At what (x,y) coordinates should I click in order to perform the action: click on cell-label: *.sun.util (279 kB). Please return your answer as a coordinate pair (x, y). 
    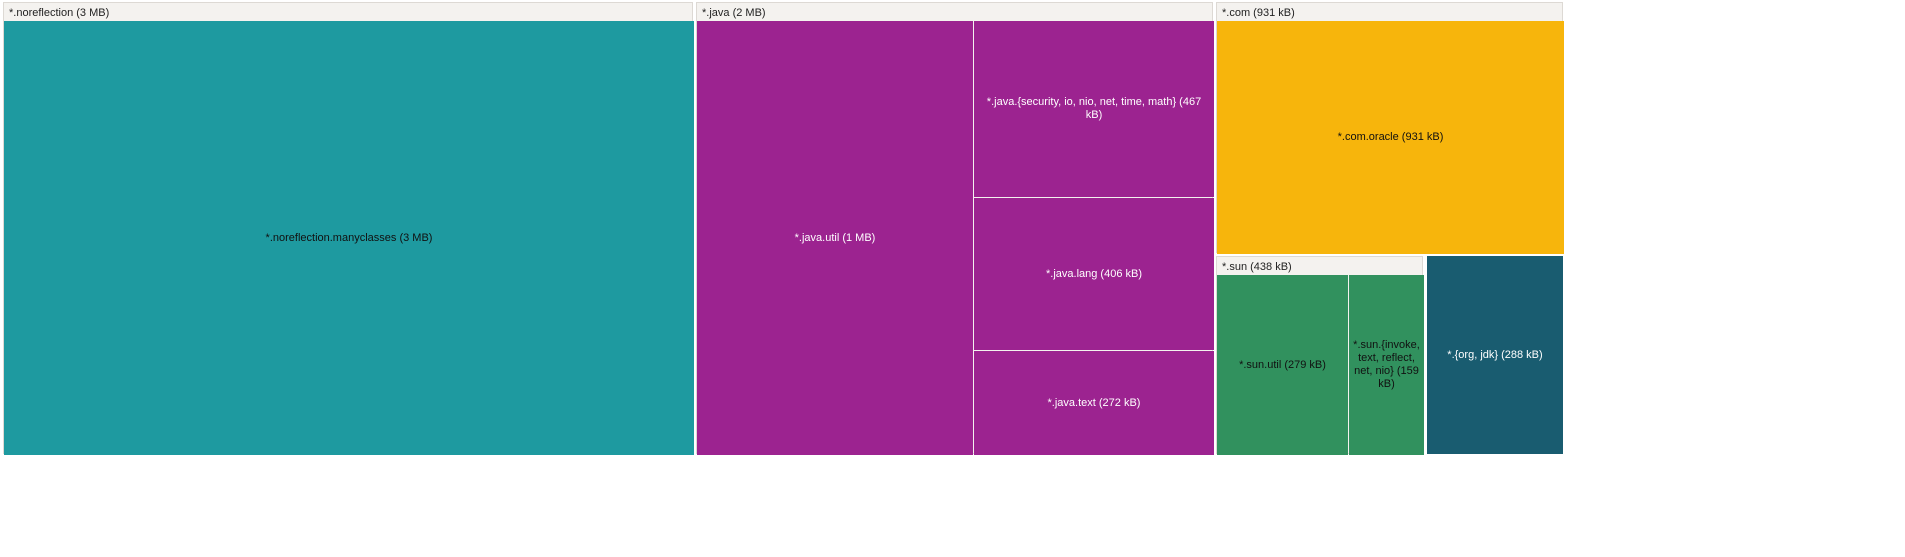
    Looking at the image, I should click on (1282, 364).